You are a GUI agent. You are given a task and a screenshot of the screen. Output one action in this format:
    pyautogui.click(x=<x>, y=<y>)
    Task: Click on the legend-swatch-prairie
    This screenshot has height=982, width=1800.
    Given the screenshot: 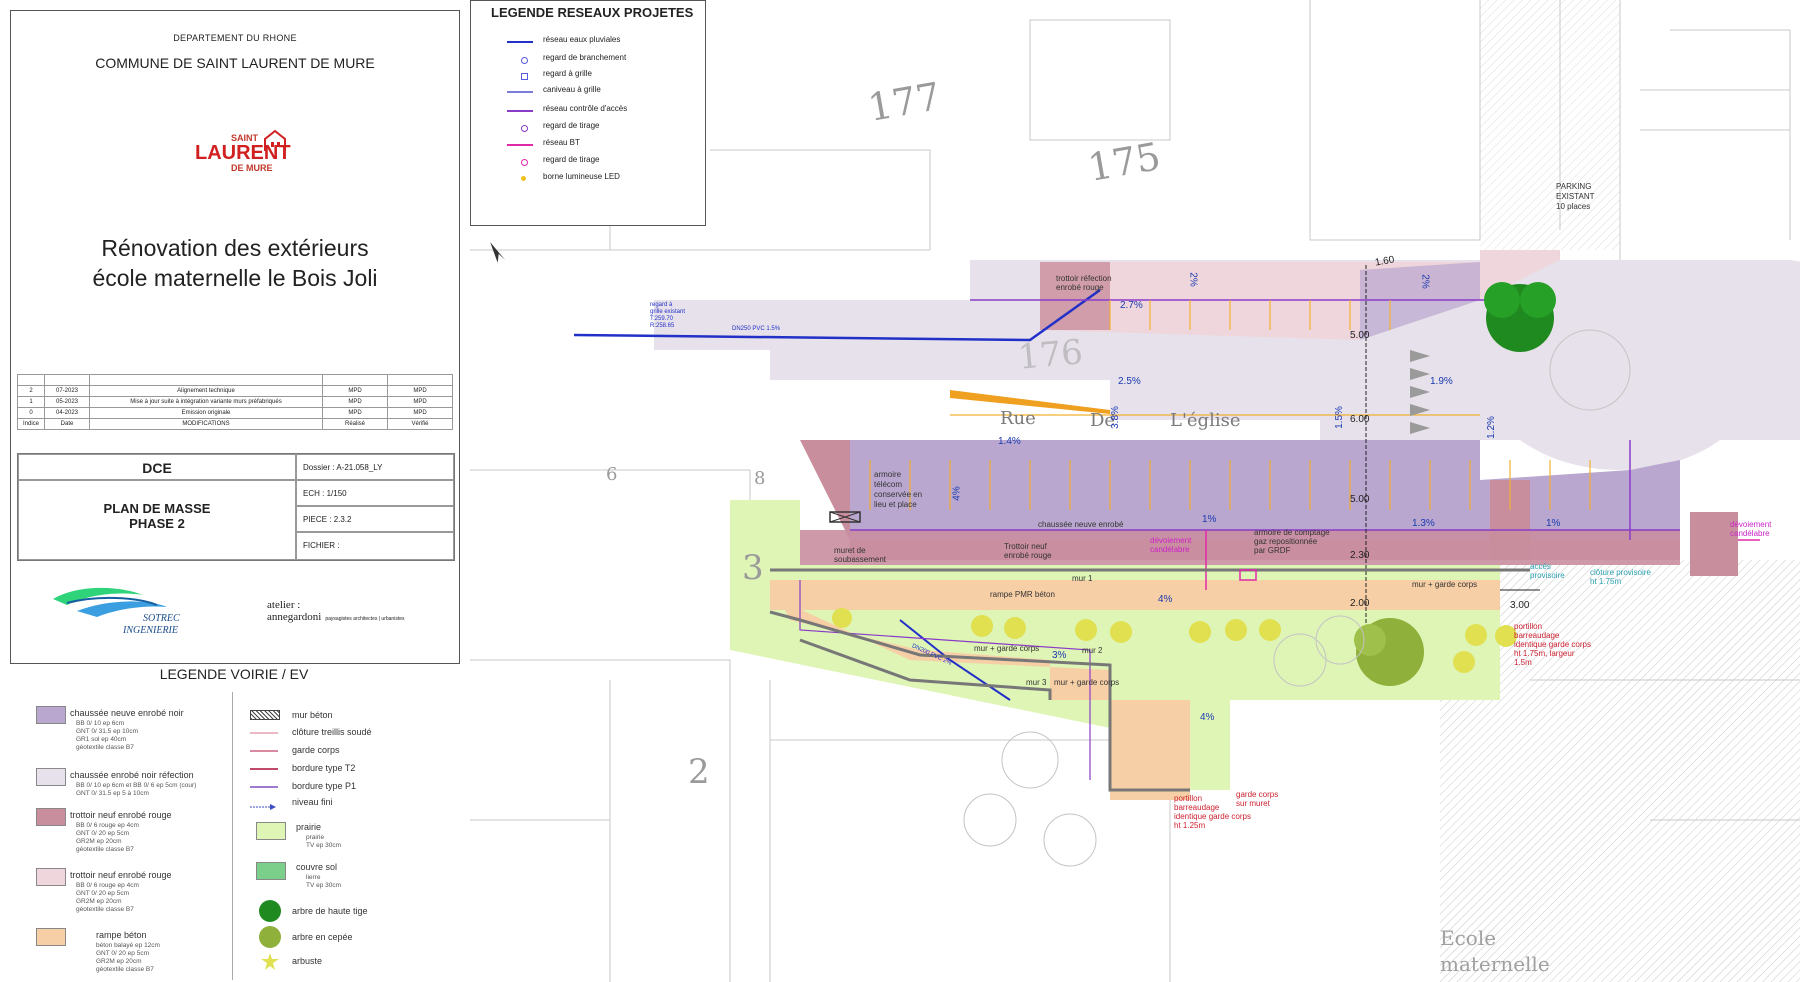 What is the action you would take?
    pyautogui.click(x=271, y=831)
    